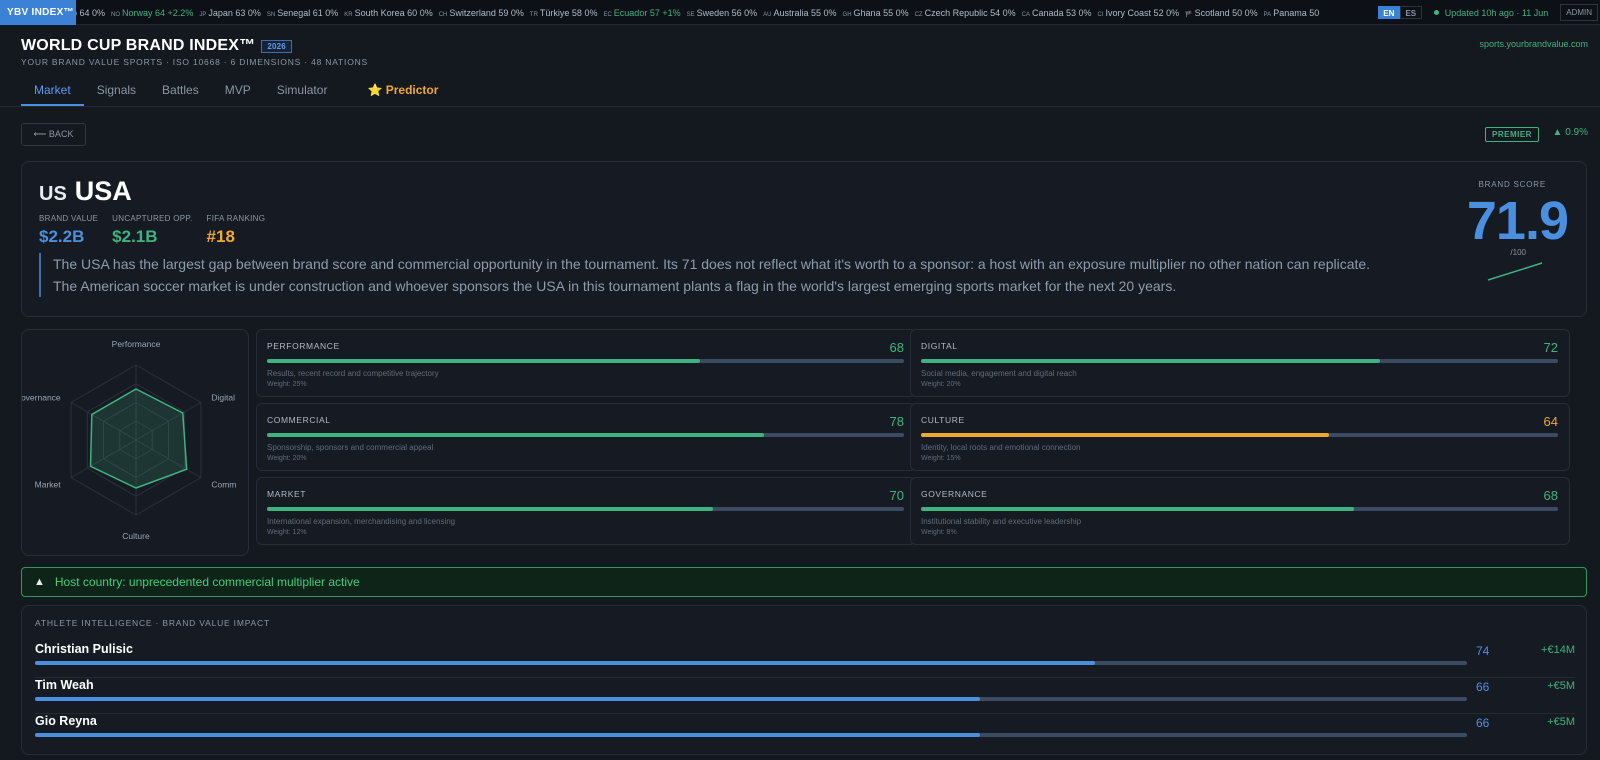 This screenshot has width=1600, height=760. I want to click on ticker-item-code: 🏴, so click(1189, 15).